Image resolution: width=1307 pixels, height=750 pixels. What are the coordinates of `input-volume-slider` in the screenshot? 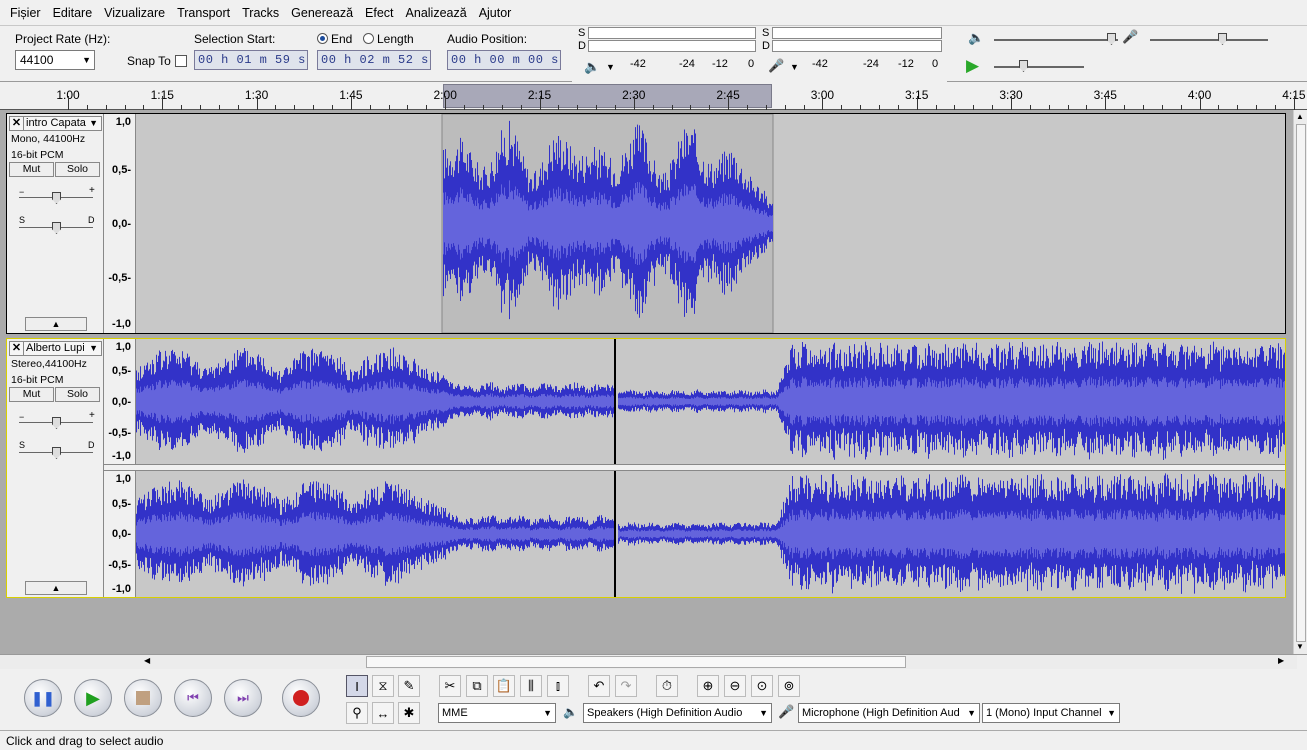 It's located at (1209, 40).